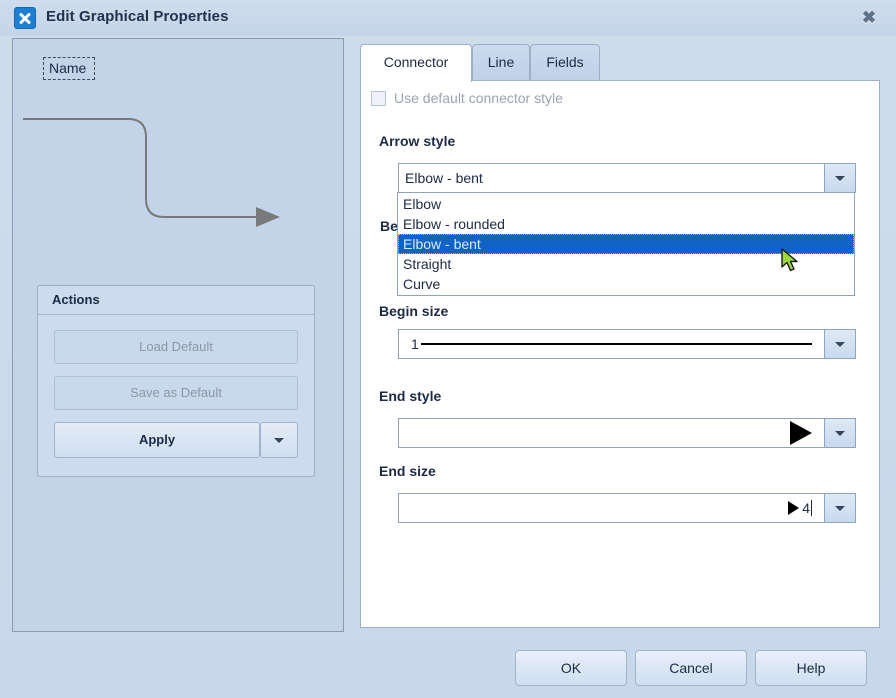  I want to click on use-default-connector-style-row: Use default connector style, so click(467, 98).